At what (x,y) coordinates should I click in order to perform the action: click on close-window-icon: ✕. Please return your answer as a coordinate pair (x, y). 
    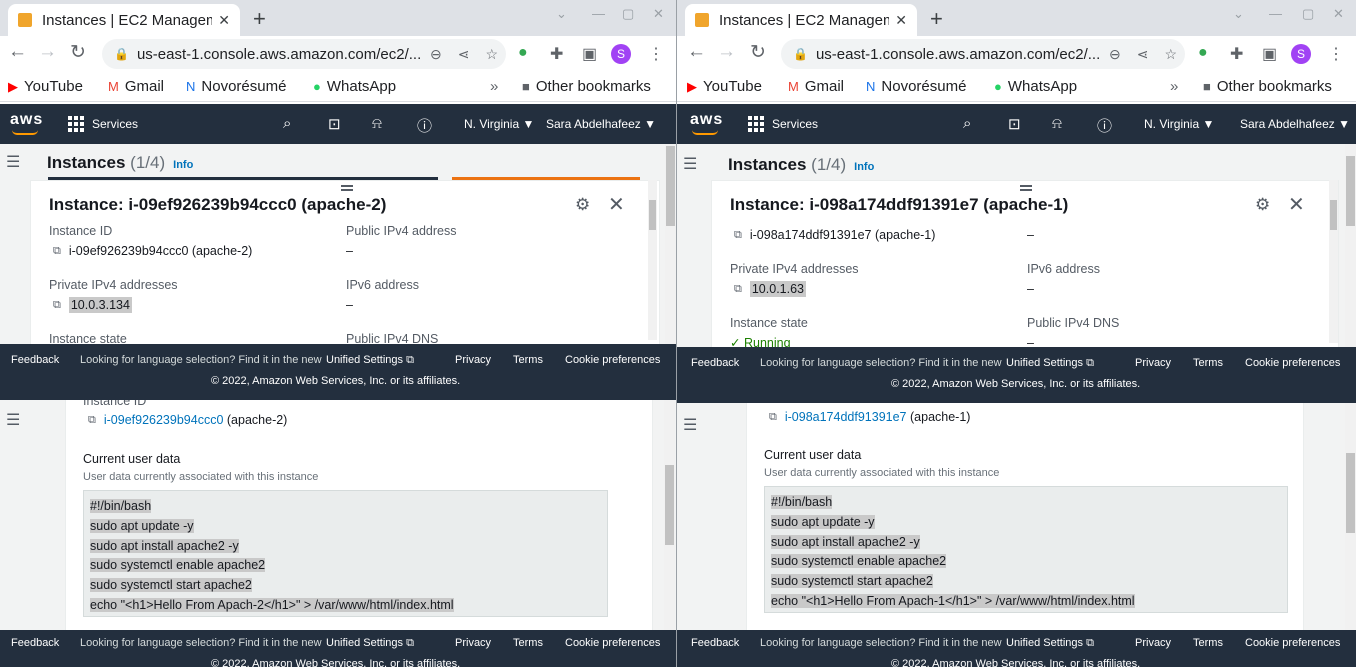
    Looking at the image, I should click on (1338, 14).